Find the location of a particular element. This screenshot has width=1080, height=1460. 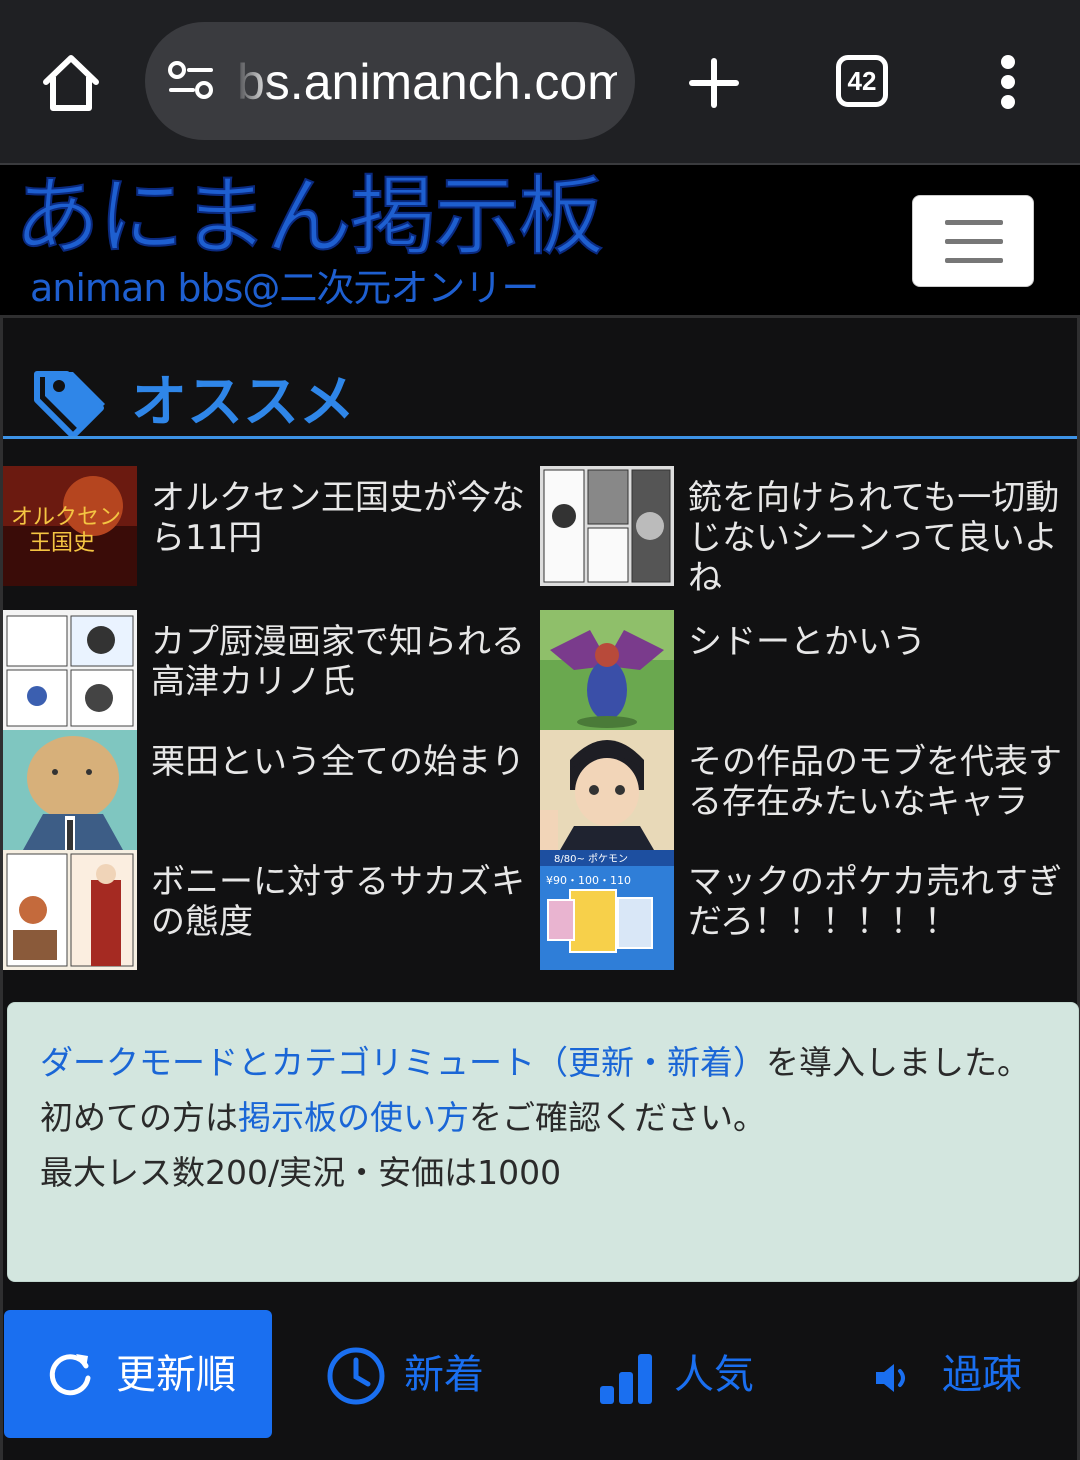

recommend-title: カプ厨漫画家で知られる高津カリノ氏 is located at coordinates (341, 662).